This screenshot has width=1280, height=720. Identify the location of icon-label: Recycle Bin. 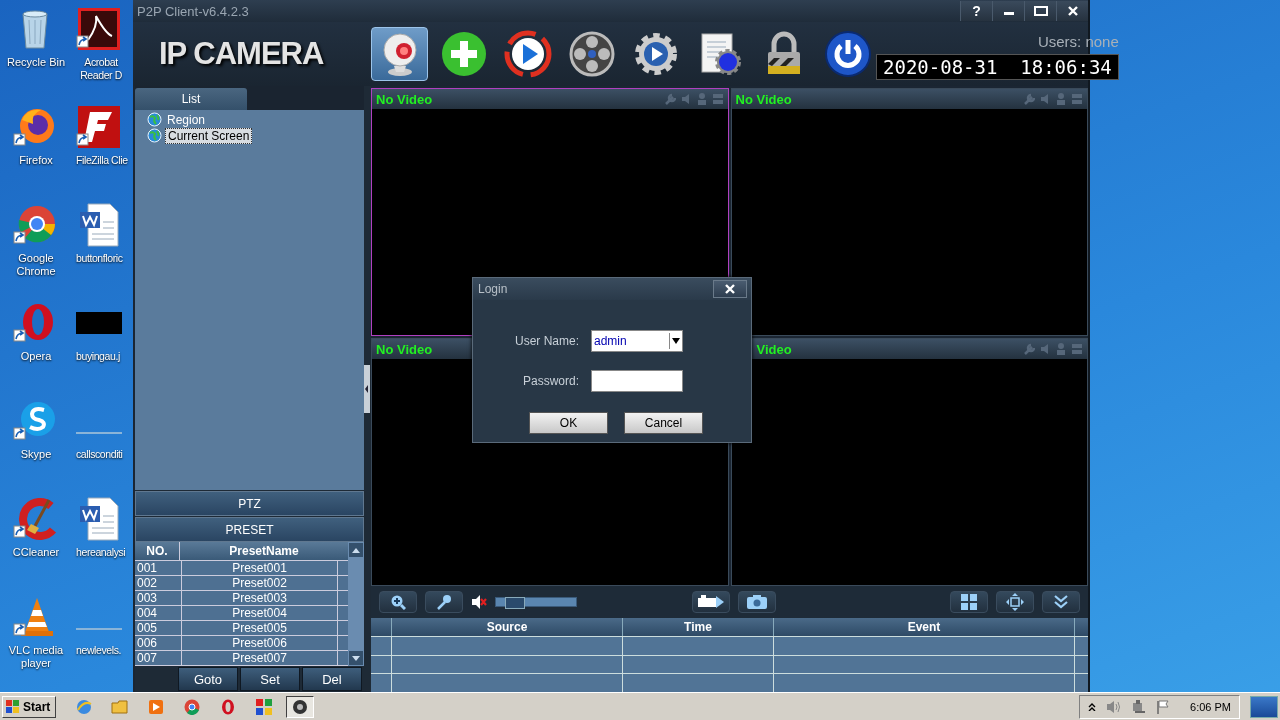
(36, 62).